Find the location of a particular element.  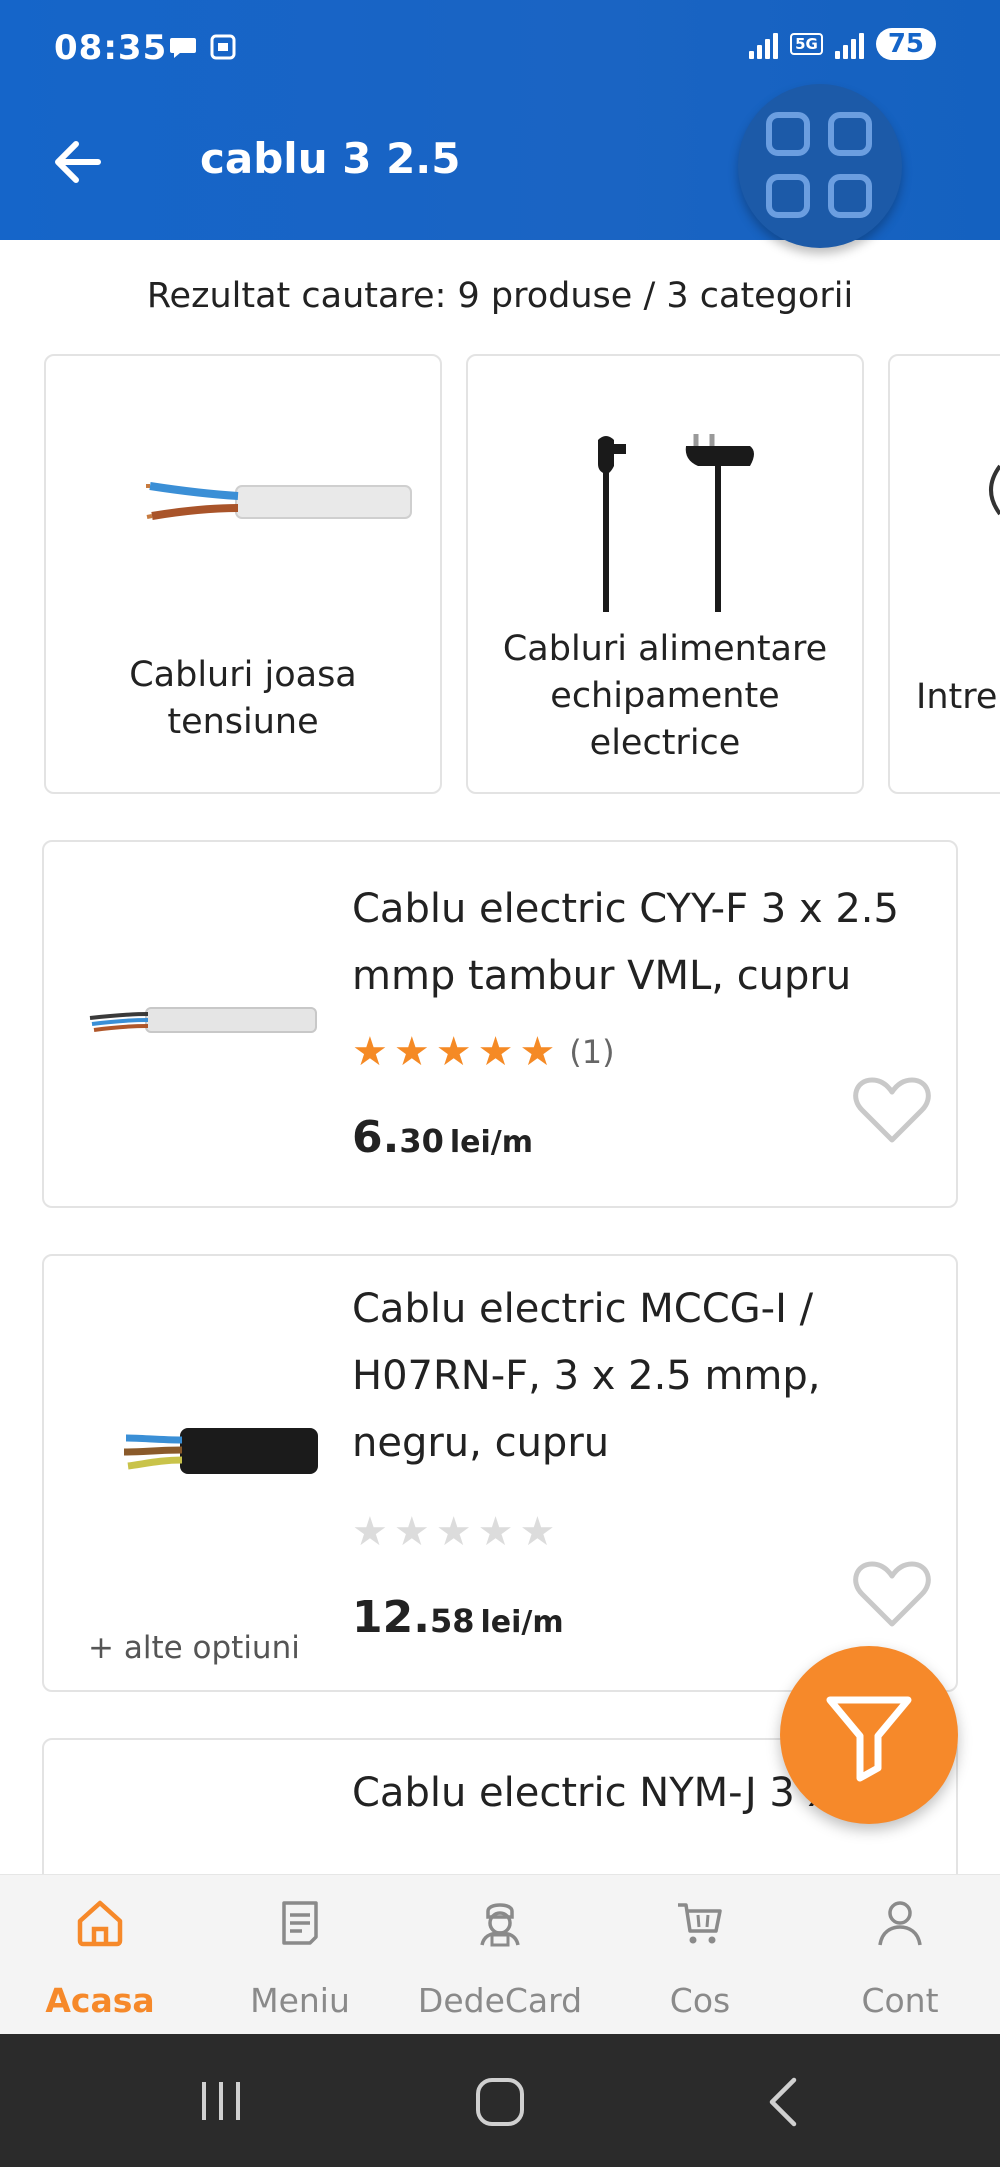

dedecard-icon is located at coordinates (500, 1925).